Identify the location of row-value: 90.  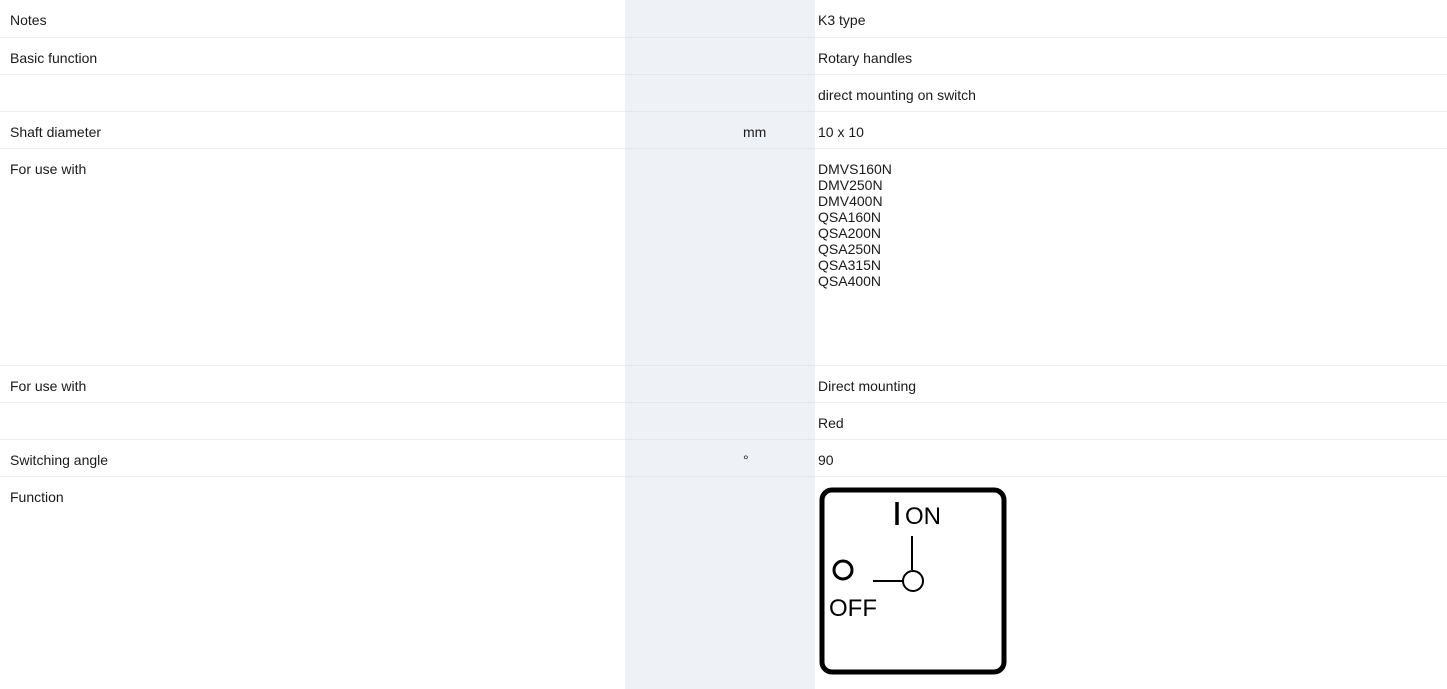
(1131, 458).